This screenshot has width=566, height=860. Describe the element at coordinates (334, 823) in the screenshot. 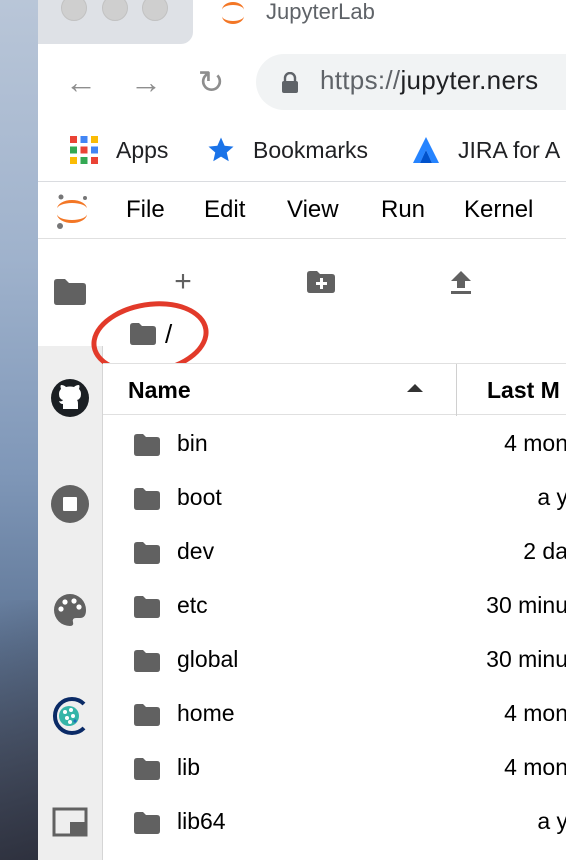

I see `file-row: lib64 a y` at that location.